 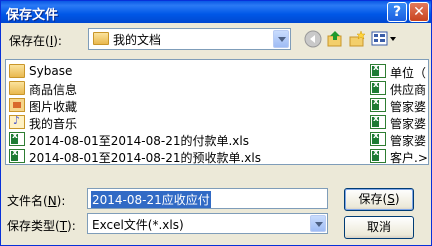 What do you see at coordinates (32, 15) in the screenshot?
I see `window-title: 保存文件` at bounding box center [32, 15].